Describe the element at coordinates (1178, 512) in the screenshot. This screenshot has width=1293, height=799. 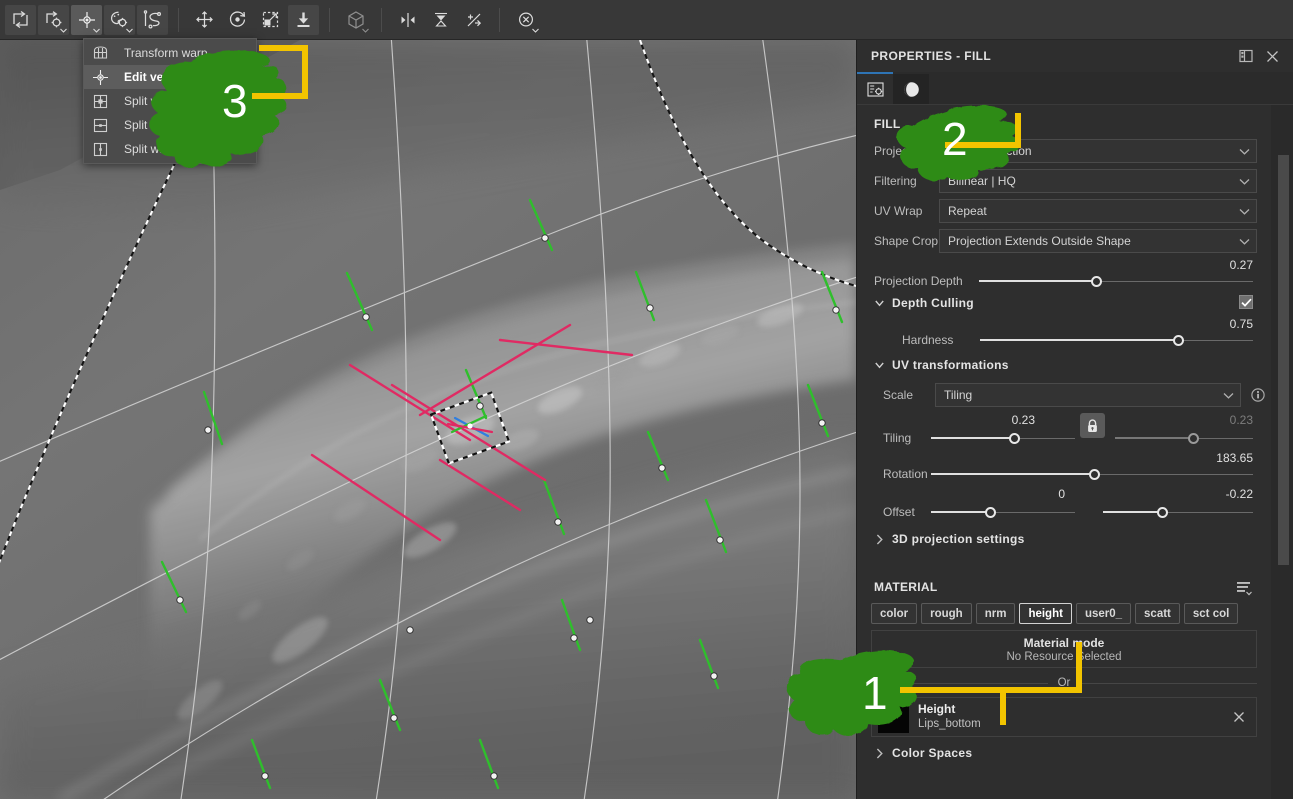
I see `offset-v-slider` at that location.